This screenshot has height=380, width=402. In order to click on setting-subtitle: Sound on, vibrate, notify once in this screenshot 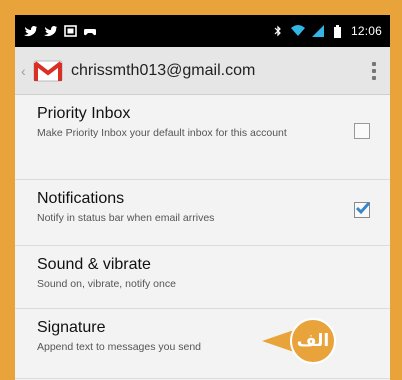, I will do `click(106, 284)`.